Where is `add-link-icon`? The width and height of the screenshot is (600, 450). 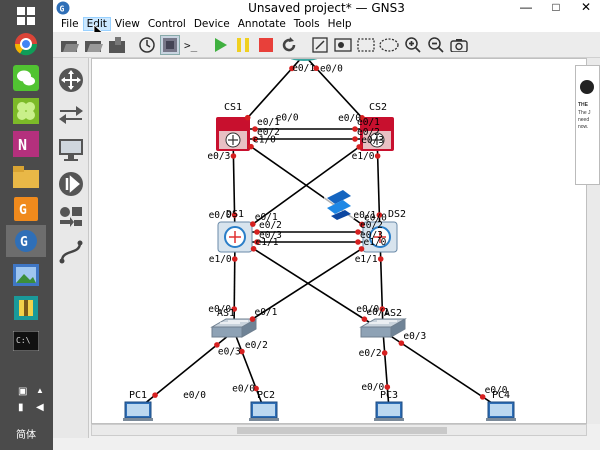
add-link-icon is located at coordinates (71, 252).